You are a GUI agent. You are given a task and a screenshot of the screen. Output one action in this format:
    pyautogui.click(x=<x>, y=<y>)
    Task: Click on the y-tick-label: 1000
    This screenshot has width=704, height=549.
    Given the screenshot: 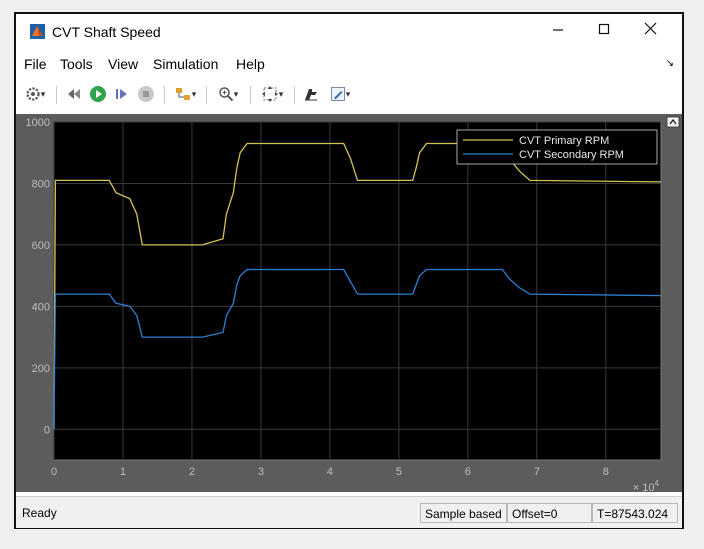 What is the action you would take?
    pyautogui.click(x=38, y=123)
    